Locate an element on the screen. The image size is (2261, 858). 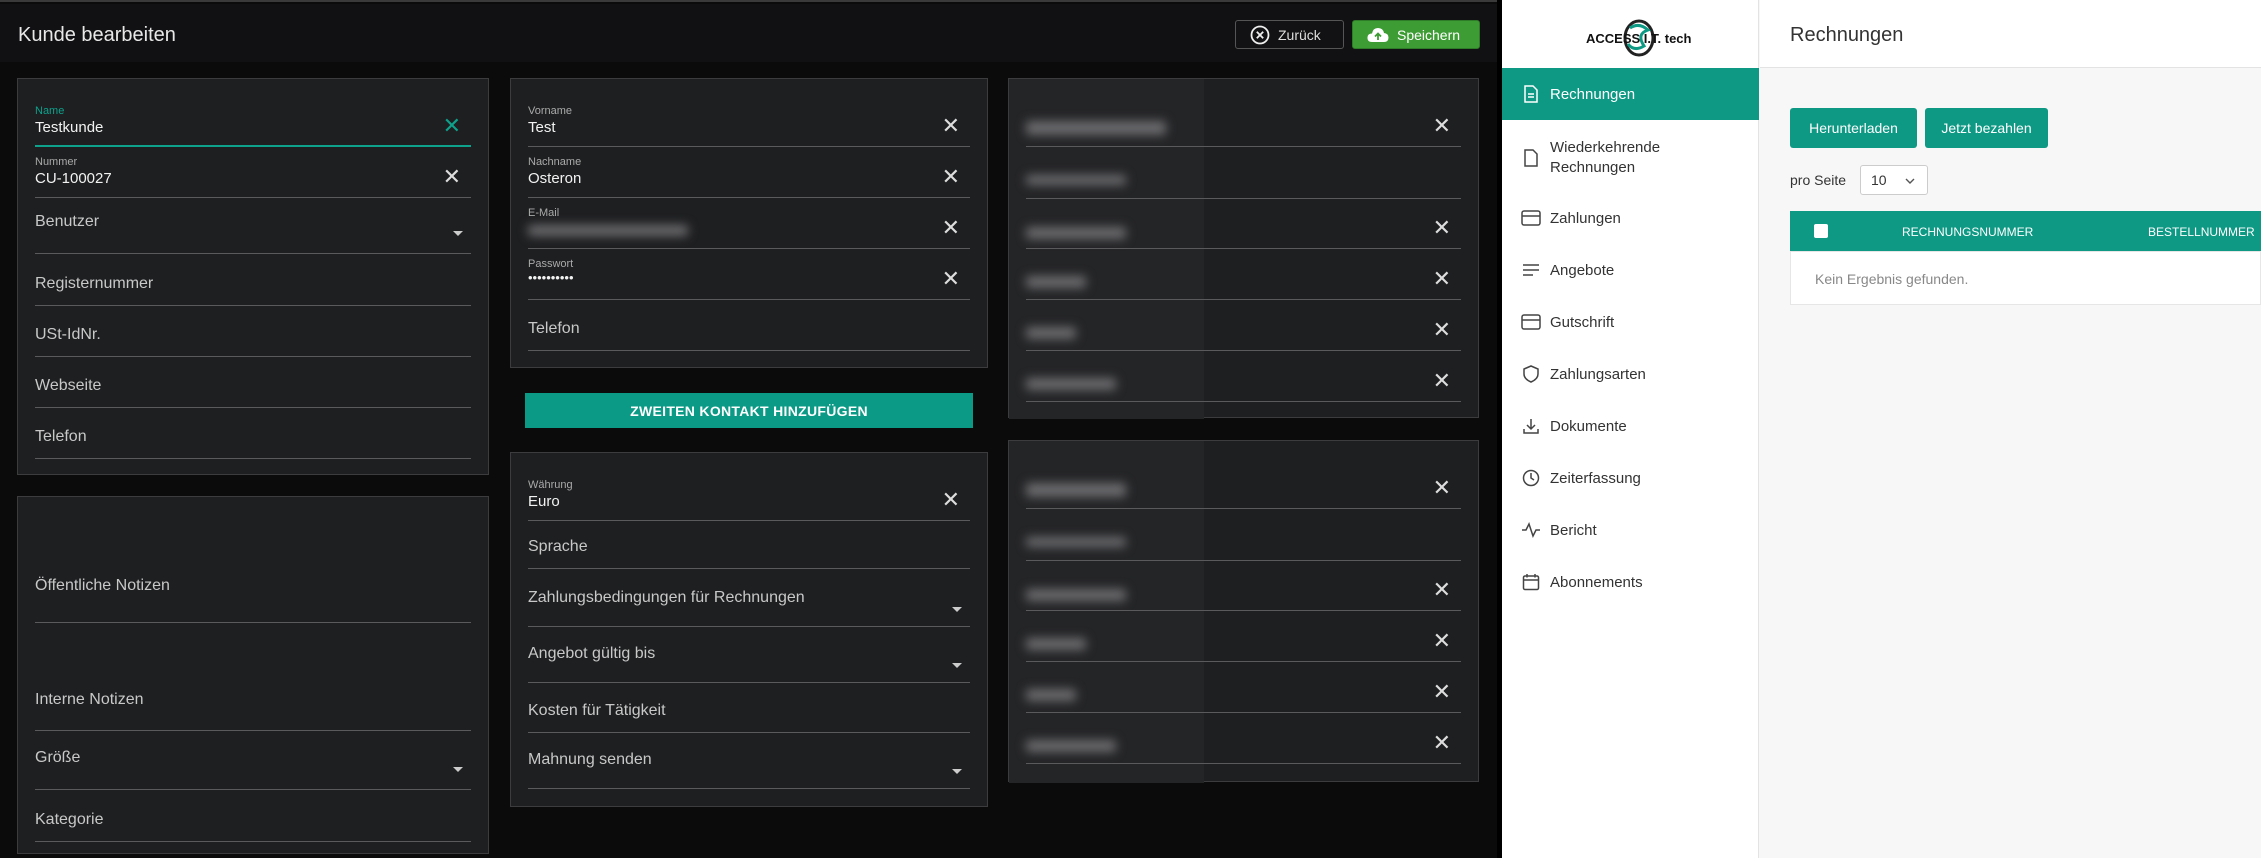
save-button: Speichern is located at coordinates (1416, 34).